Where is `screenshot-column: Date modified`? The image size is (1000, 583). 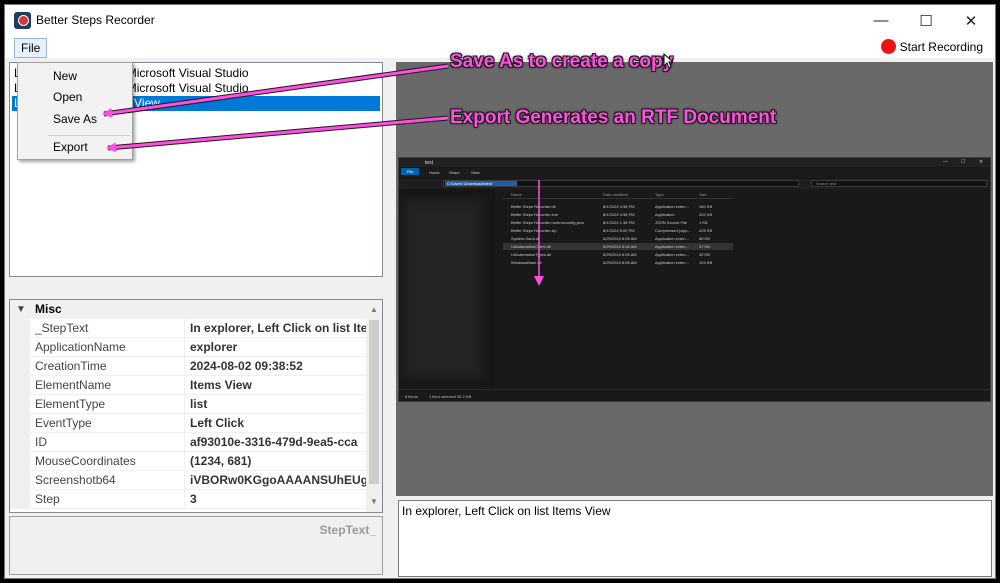
screenshot-column: Date modified is located at coordinates (615, 194).